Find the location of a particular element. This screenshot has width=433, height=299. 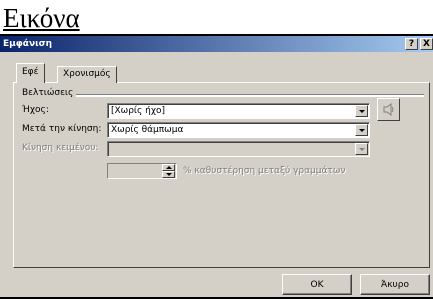

animate-text-label: Κίνηση κειμένου: is located at coordinates (60, 148).